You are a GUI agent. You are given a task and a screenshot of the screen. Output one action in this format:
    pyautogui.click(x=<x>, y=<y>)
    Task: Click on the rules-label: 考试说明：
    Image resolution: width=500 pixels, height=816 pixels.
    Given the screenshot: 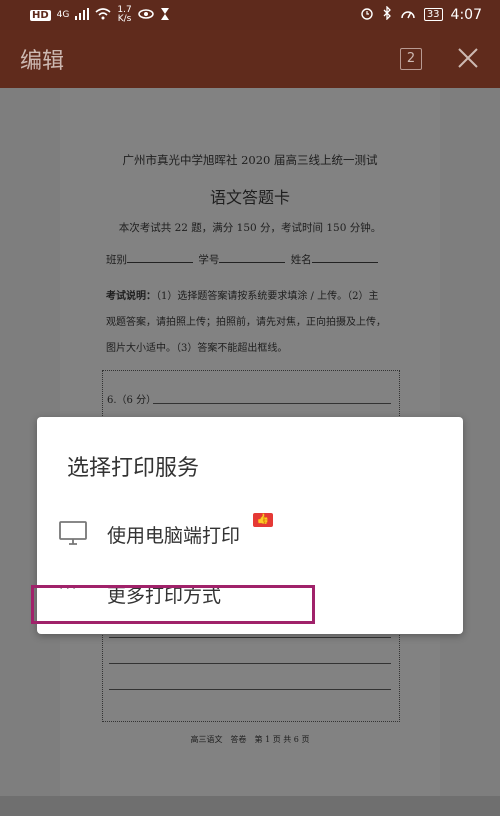 What is the action you would take?
    pyautogui.click(x=131, y=296)
    